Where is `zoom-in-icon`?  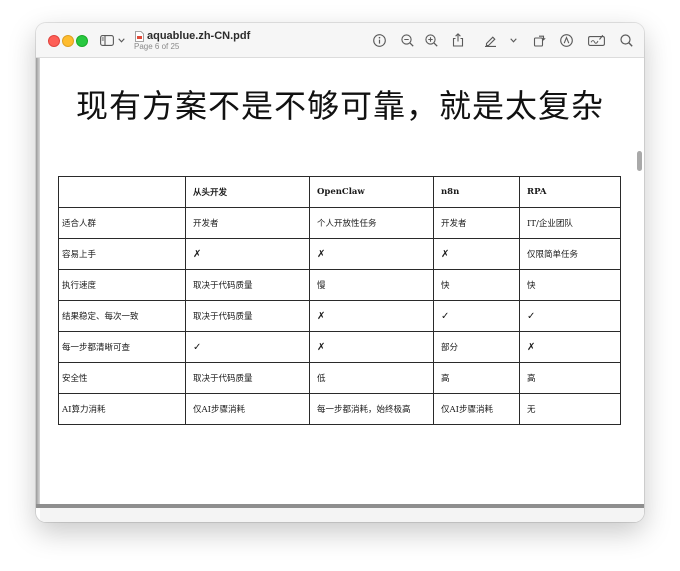
zoom-in-icon is located at coordinates (431, 40).